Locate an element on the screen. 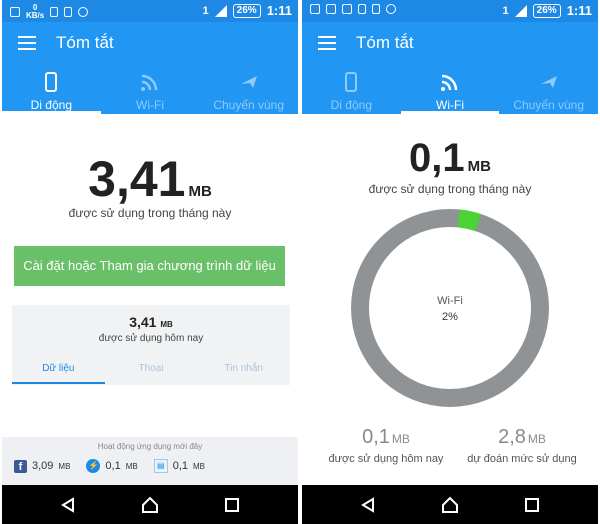 The width and height of the screenshot is (600, 524). network-speed: 0 KB/s is located at coordinates (35, 11).